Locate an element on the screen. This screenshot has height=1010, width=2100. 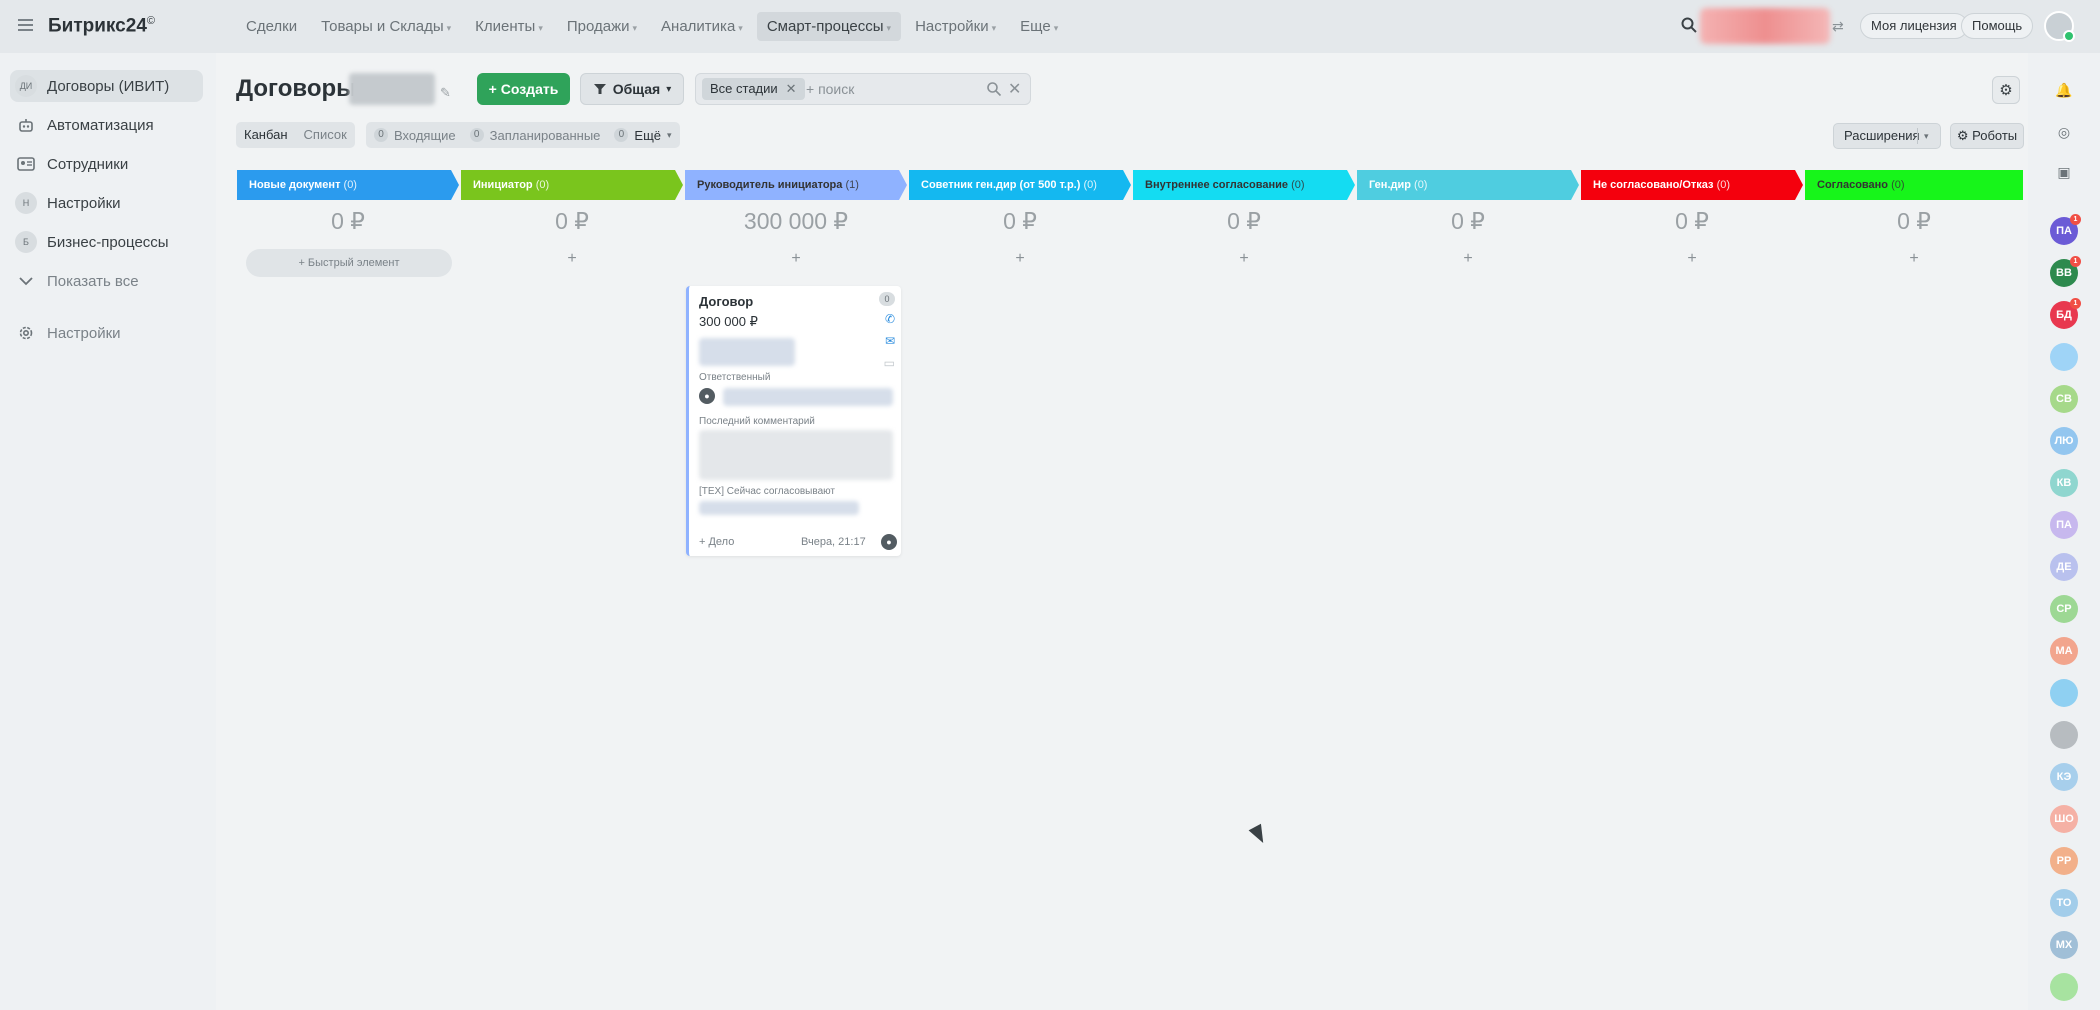
contact-avatar: МХ is located at coordinates (2064, 945).